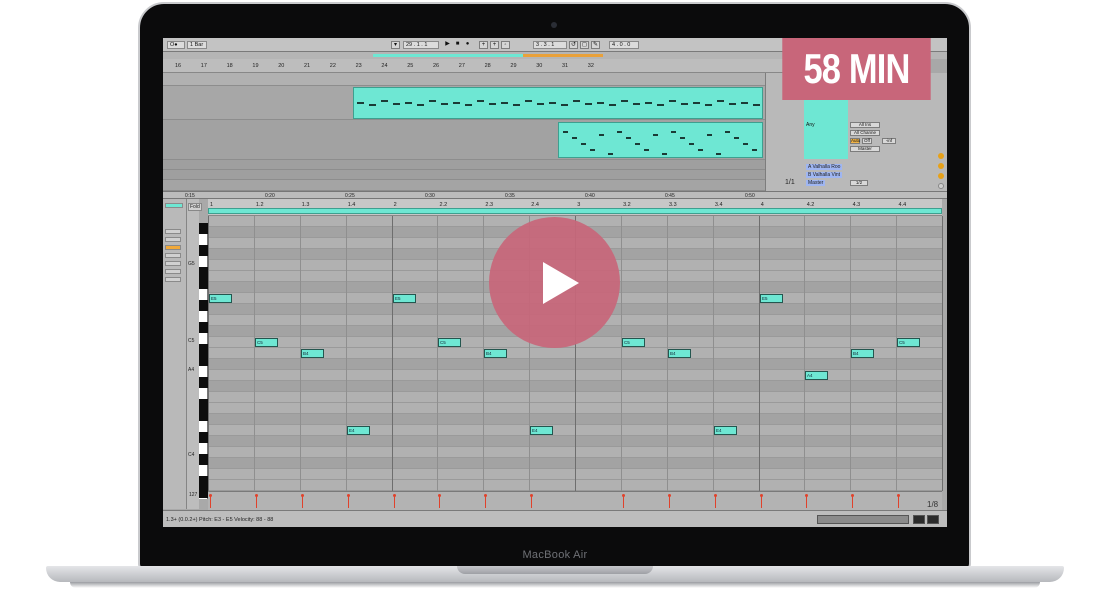 The image size is (1110, 598). What do you see at coordinates (467, 45) in the screenshot?
I see `record-icon: ●` at bounding box center [467, 45].